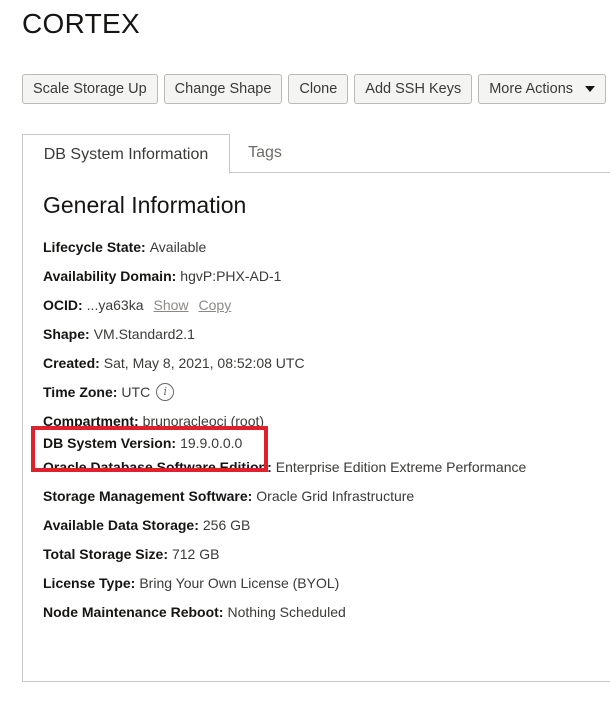 Image resolution: width=610 pixels, height=701 pixels. I want to click on caret-down-icon, so click(590, 89).